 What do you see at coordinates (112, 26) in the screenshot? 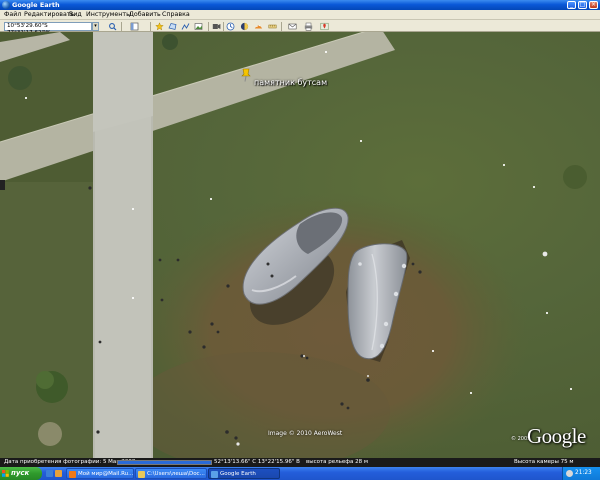
I see `search-icon` at bounding box center [112, 26].